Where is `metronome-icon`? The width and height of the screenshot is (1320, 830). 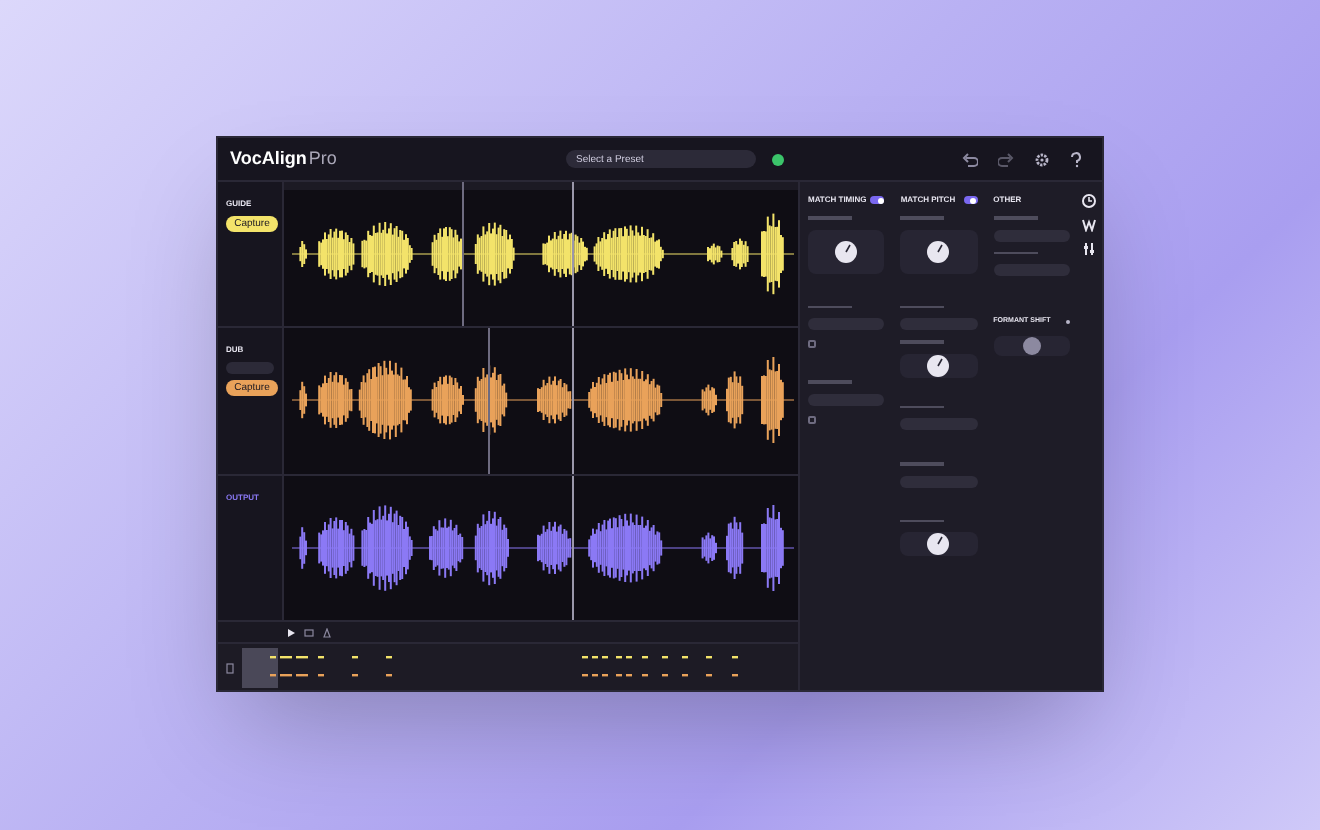
metronome-icon is located at coordinates (327, 632).